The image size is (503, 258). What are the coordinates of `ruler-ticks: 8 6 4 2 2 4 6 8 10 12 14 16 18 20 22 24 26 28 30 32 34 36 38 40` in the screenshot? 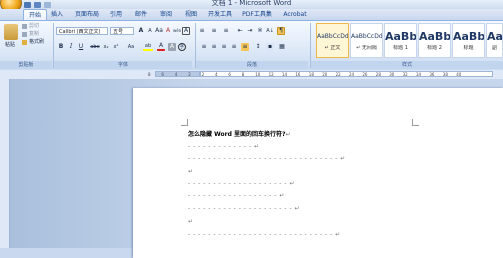 It's located at (251, 74).